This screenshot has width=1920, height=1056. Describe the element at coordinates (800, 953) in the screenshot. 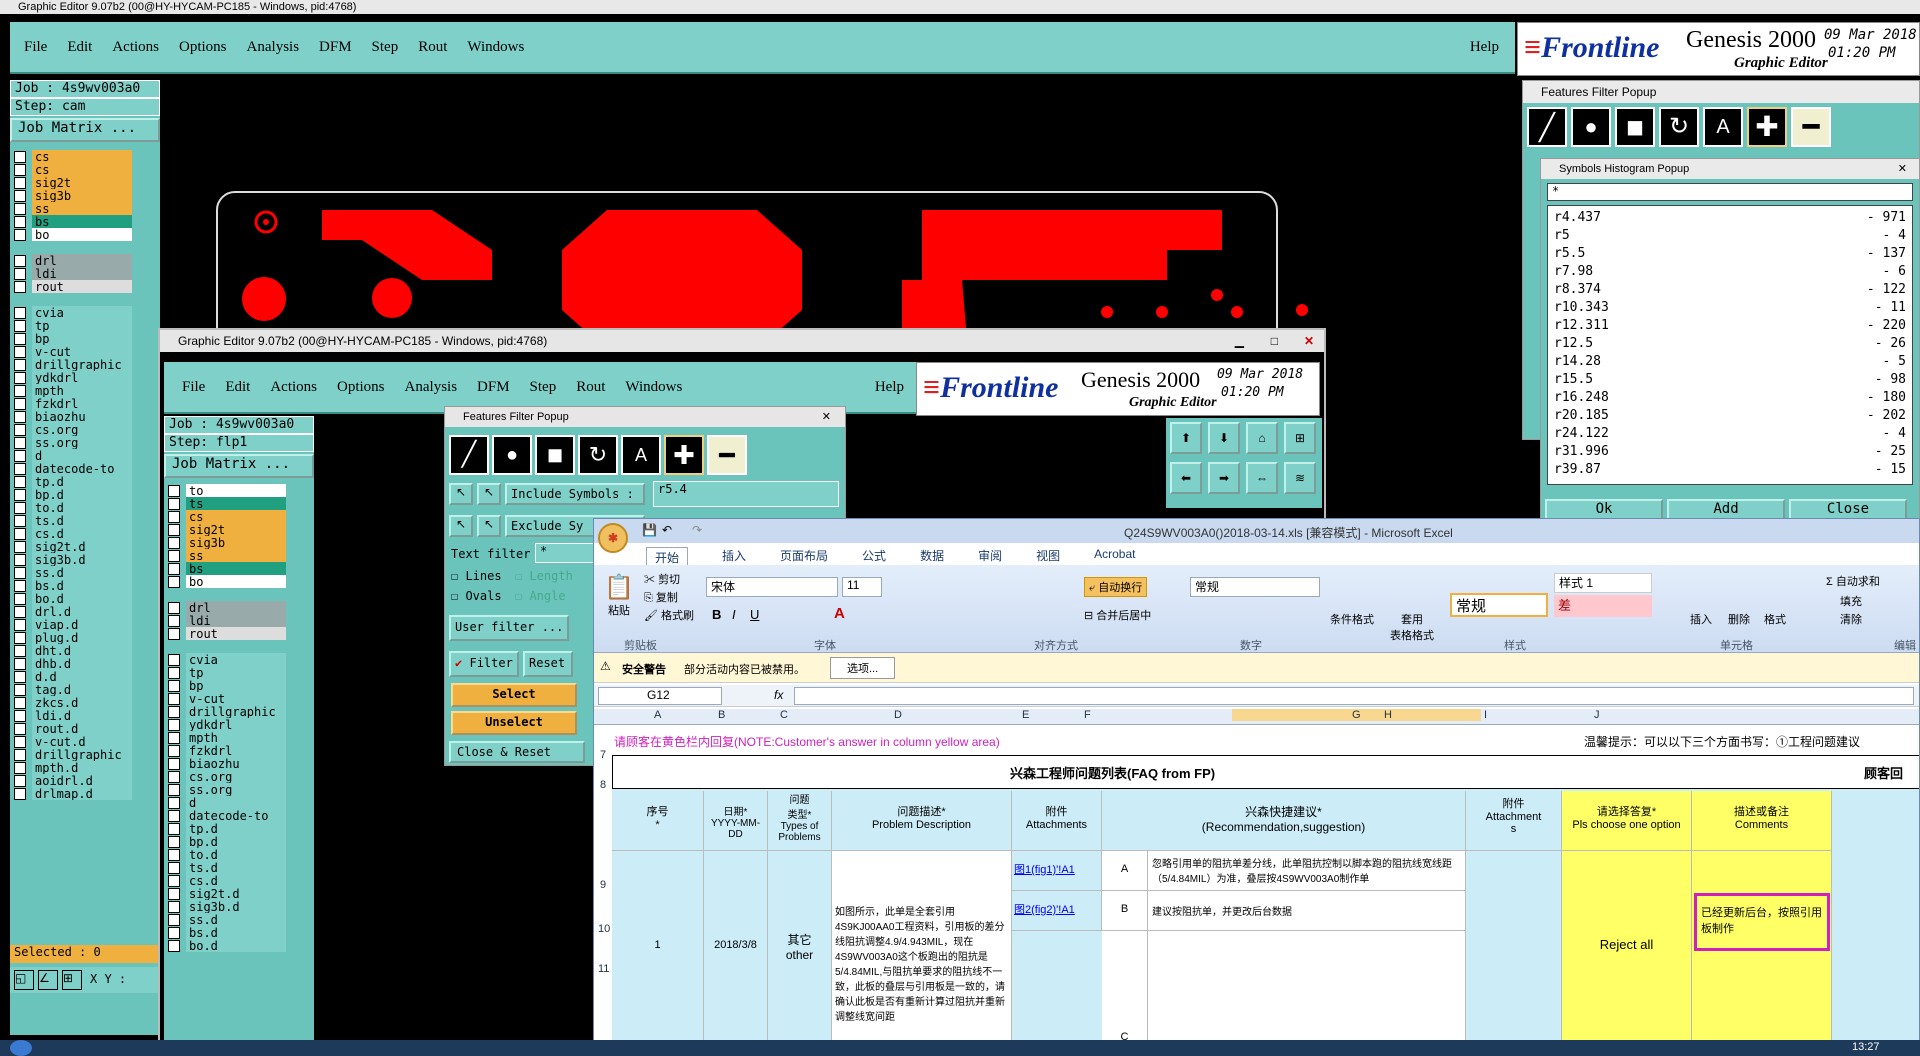

I see `cell-type: 其它 other` at that location.